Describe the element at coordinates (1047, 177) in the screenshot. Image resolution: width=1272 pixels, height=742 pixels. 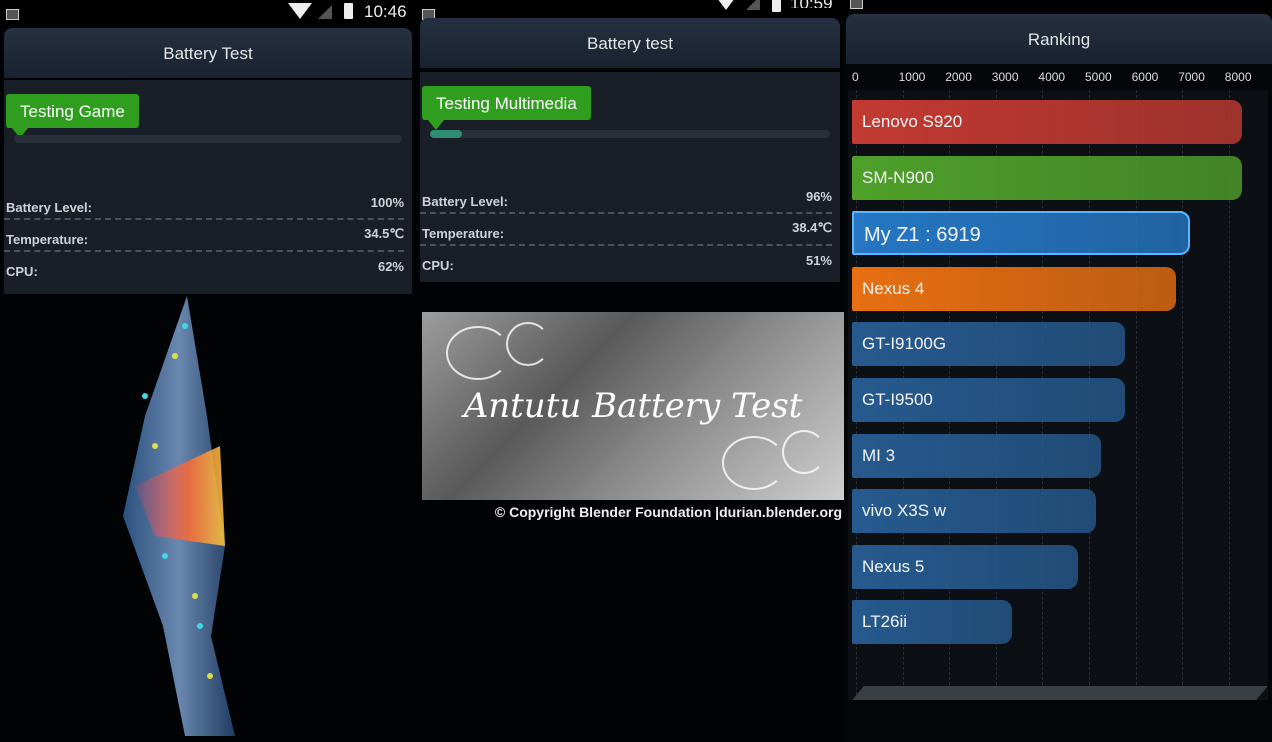
I see `ranking-bar: SM-N900` at that location.